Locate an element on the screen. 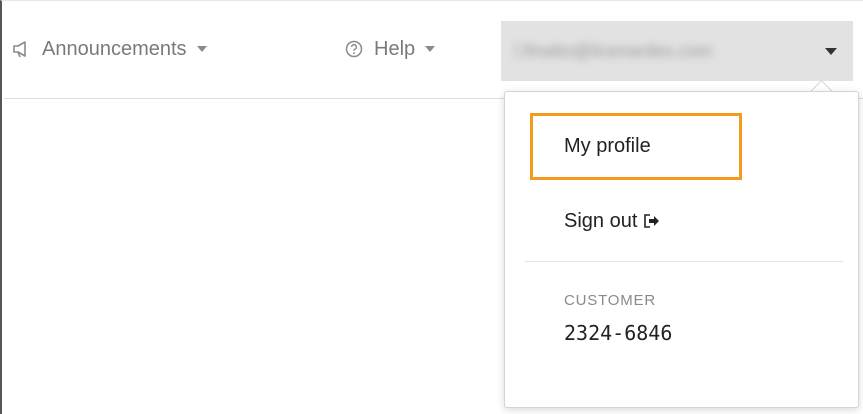 Image resolution: width=863 pixels, height=414 pixels. my-profile-menu-item: My profile is located at coordinates (636, 146).